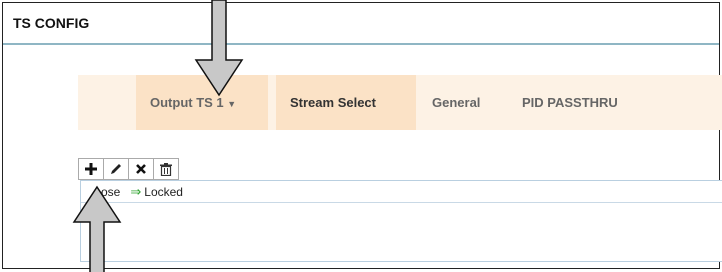  I want to click on status-legend: ose ⇒ Locked, so click(401, 192).